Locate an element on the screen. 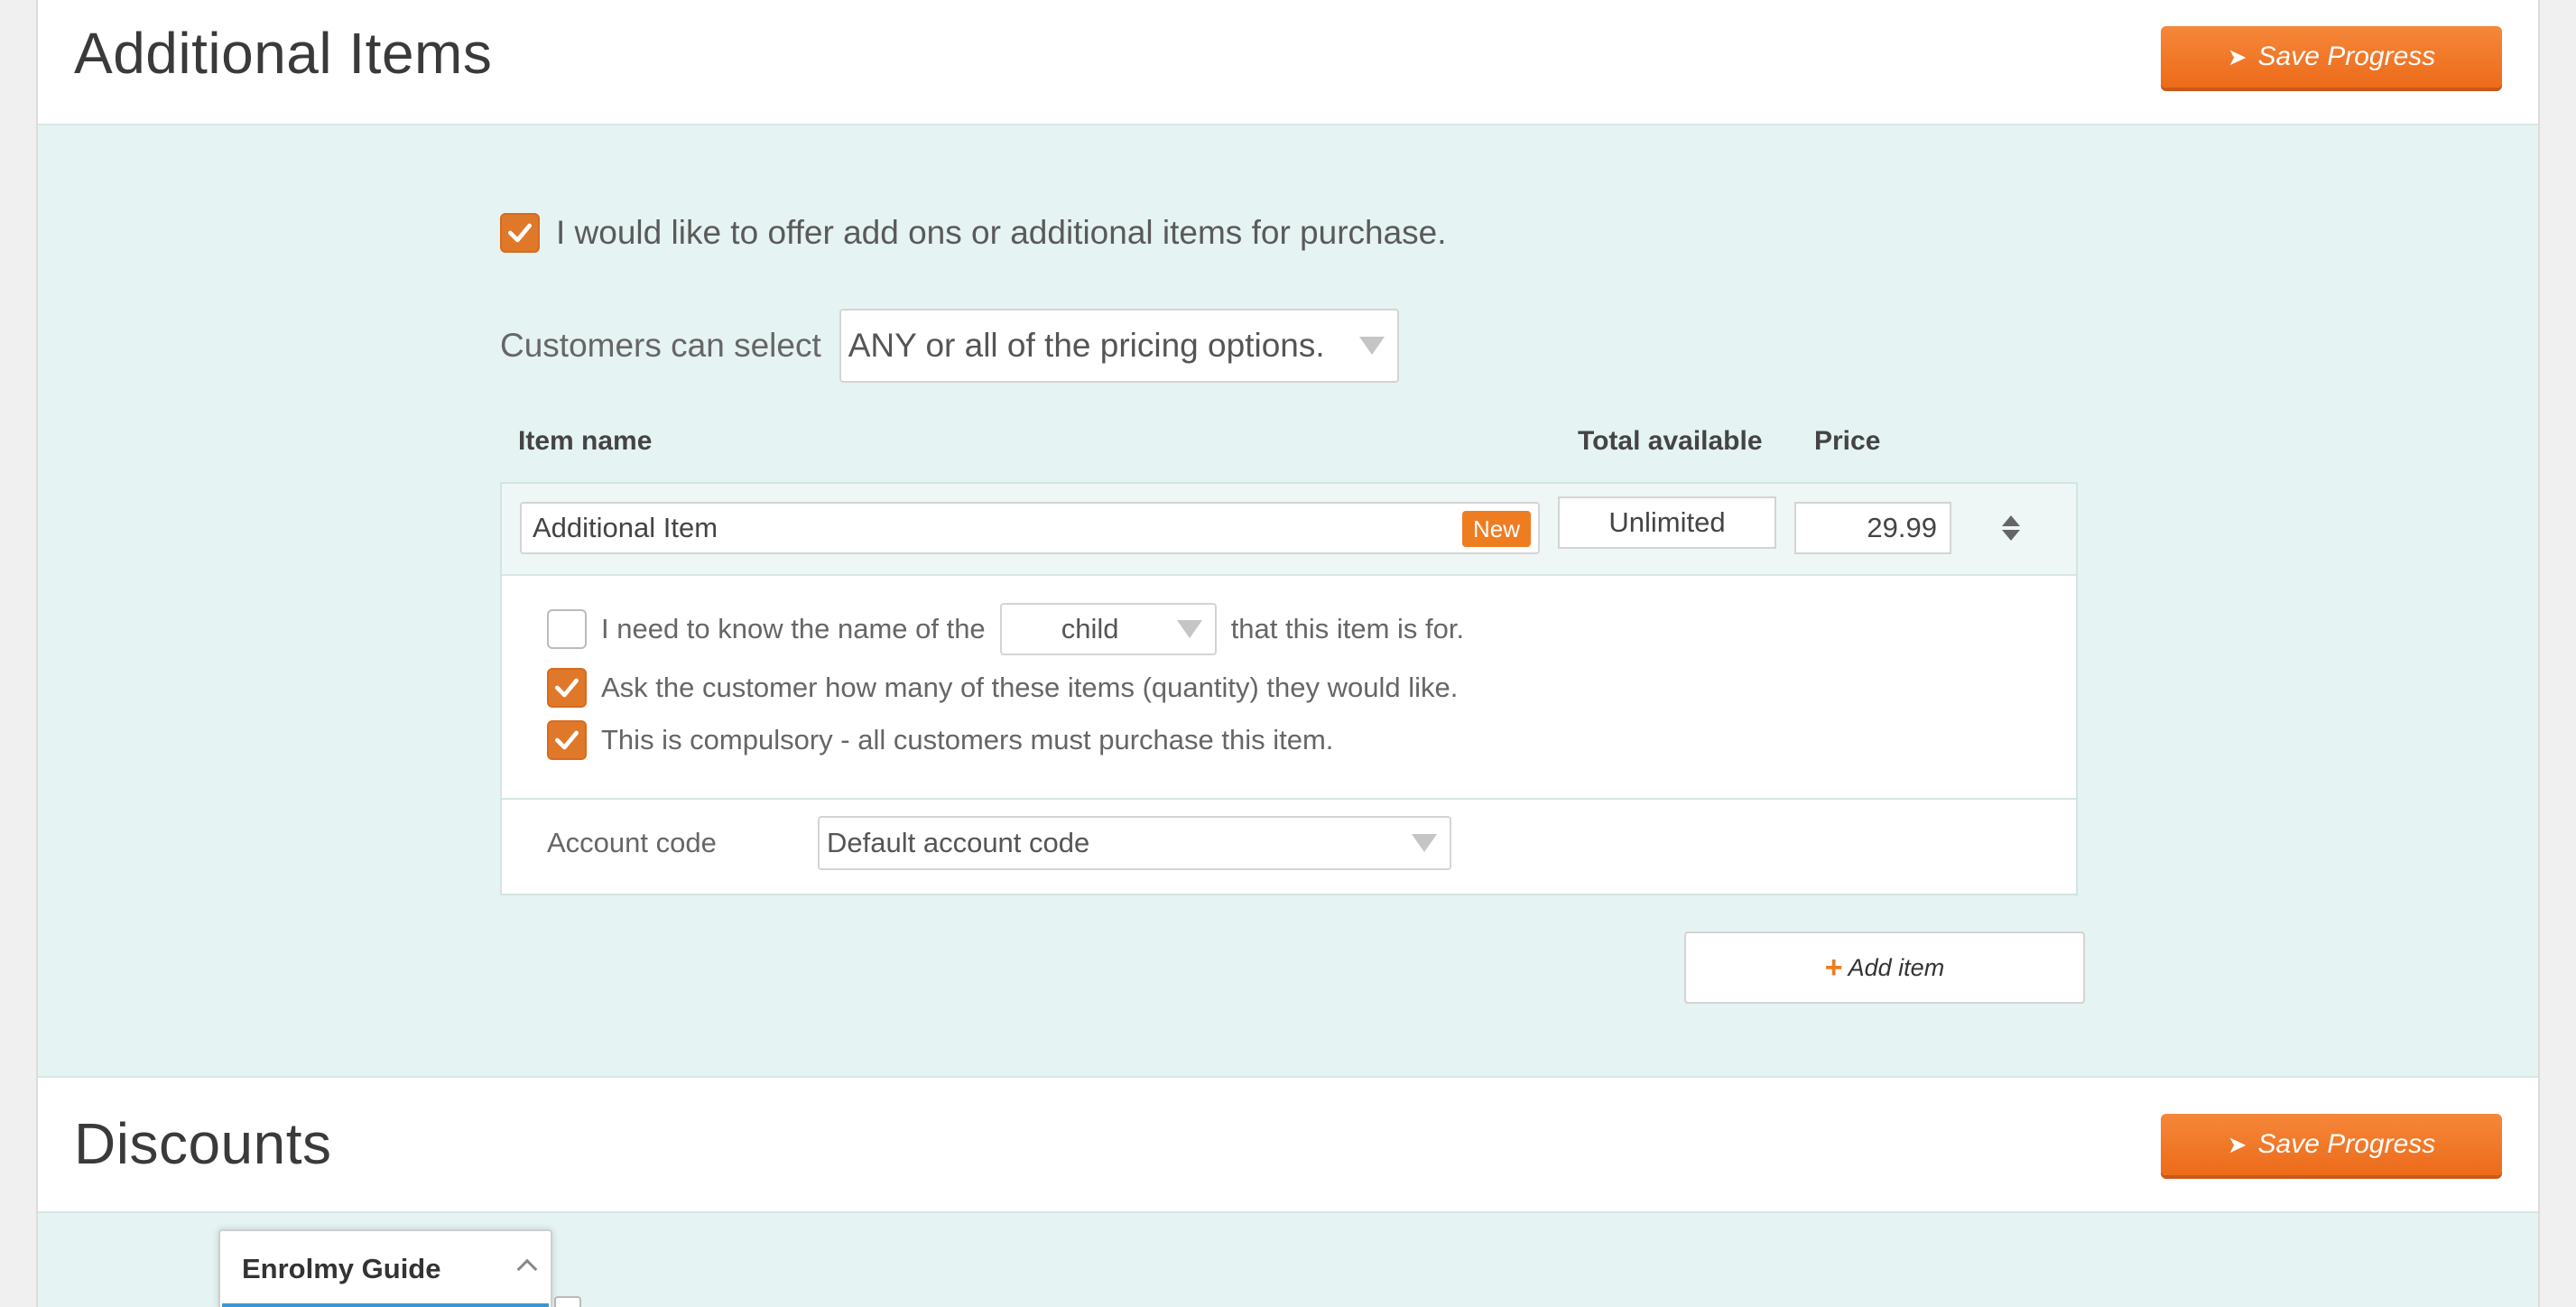 This screenshot has height=1307, width=2576. enrolmy-guide-panel: Enrolmy Guide is located at coordinates (385, 1268).